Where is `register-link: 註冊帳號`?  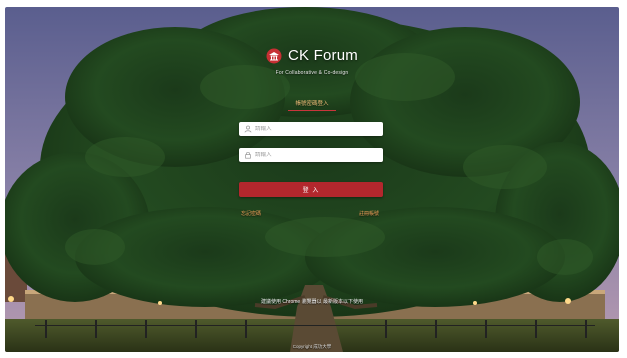 register-link: 註冊帳號 is located at coordinates (369, 213).